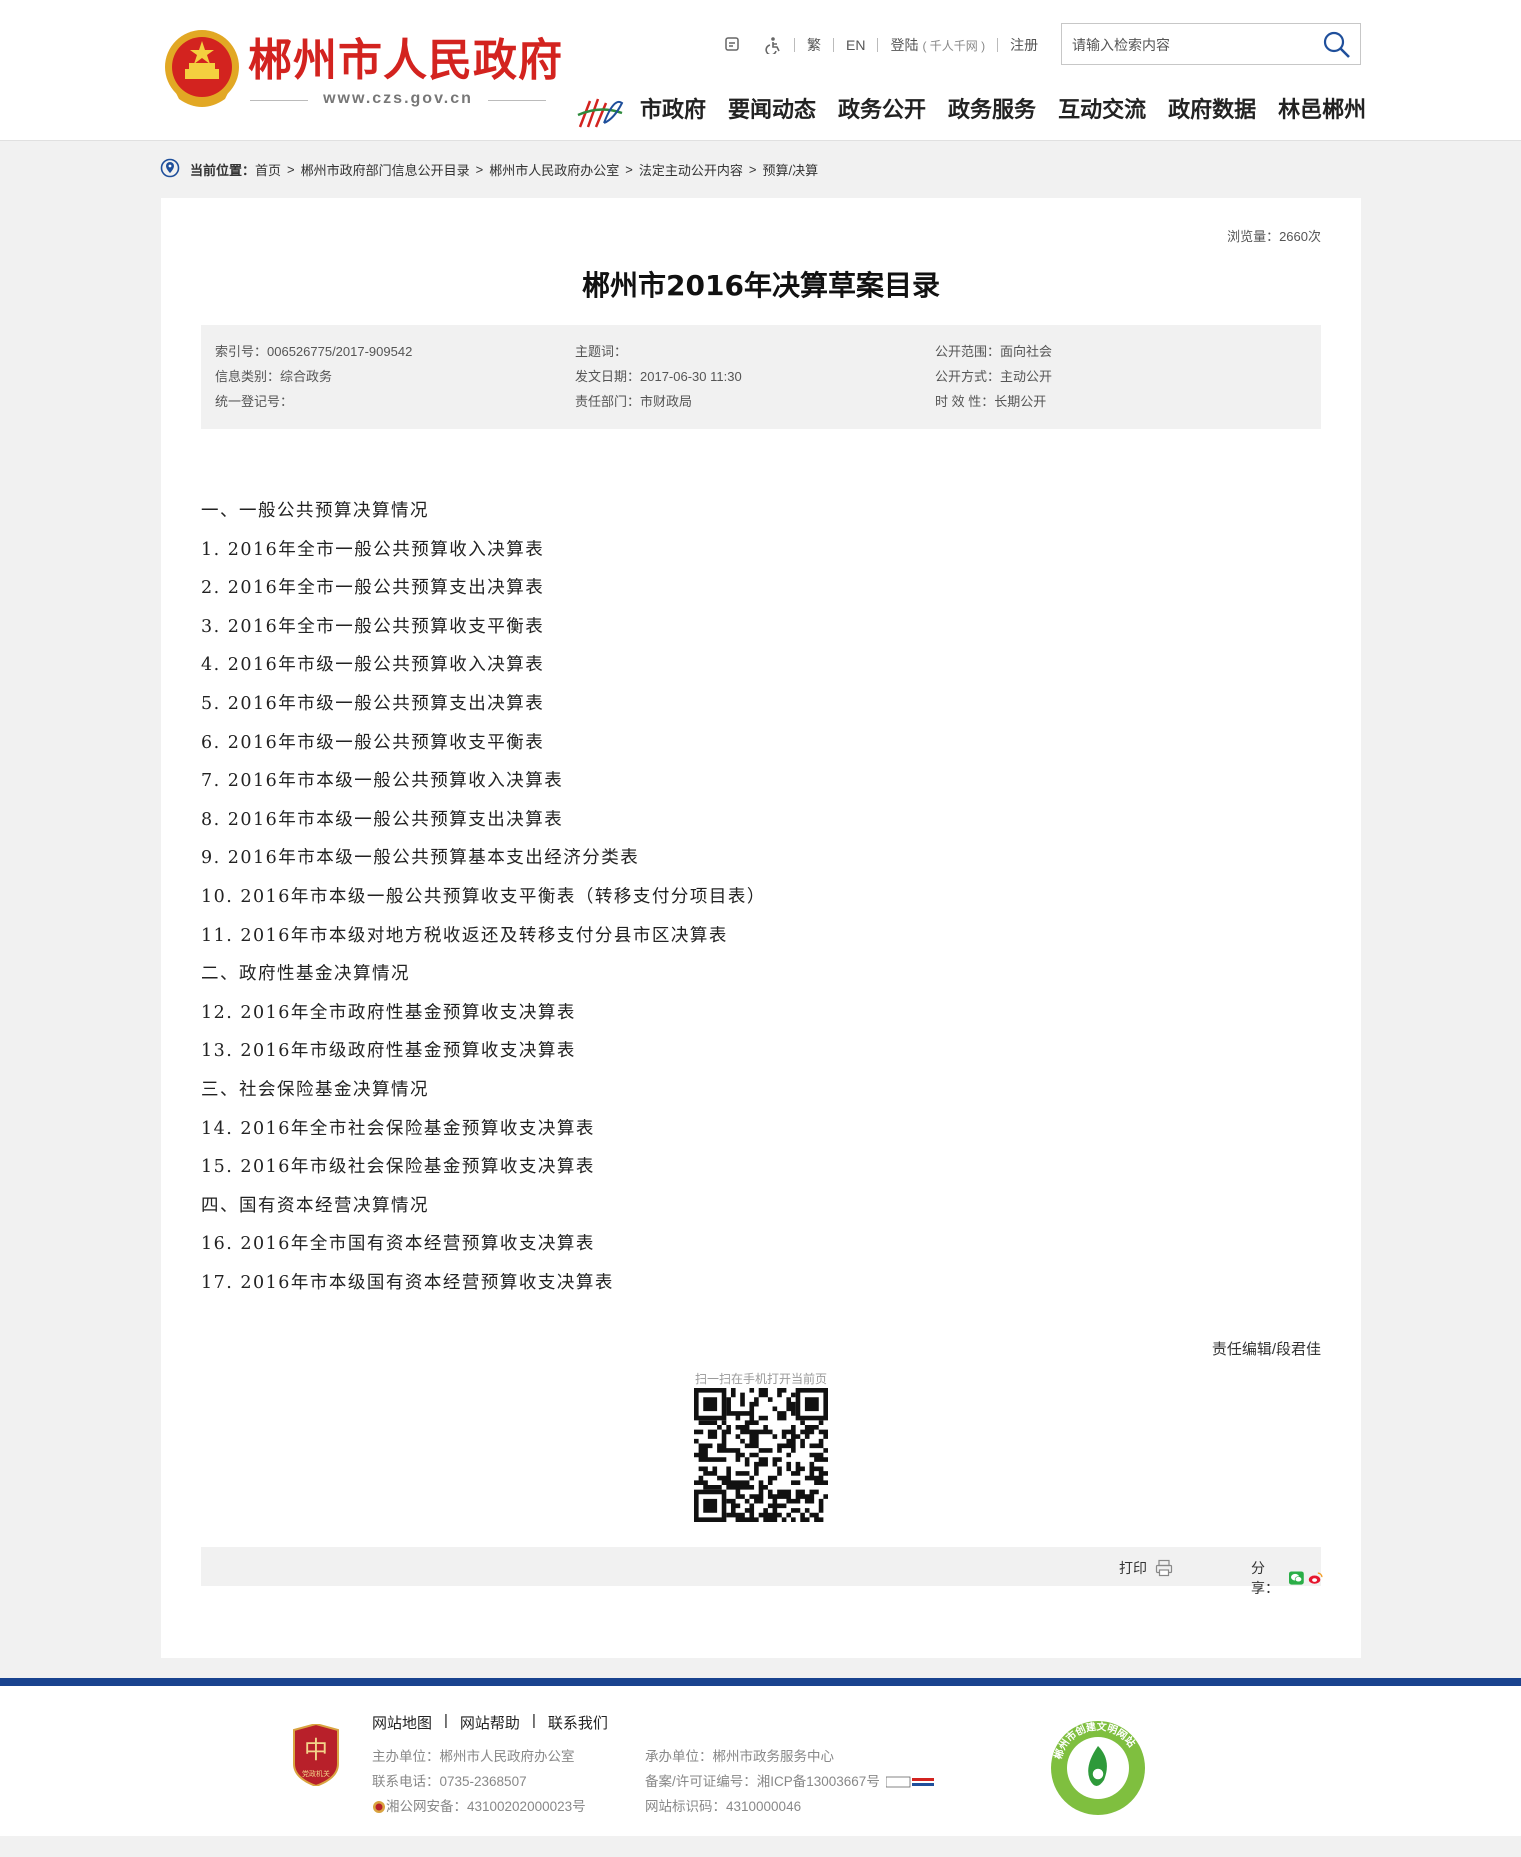 The width and height of the screenshot is (1521, 1857). What do you see at coordinates (1212, 111) in the screenshot?
I see `nav-gov-data: 政府数据` at bounding box center [1212, 111].